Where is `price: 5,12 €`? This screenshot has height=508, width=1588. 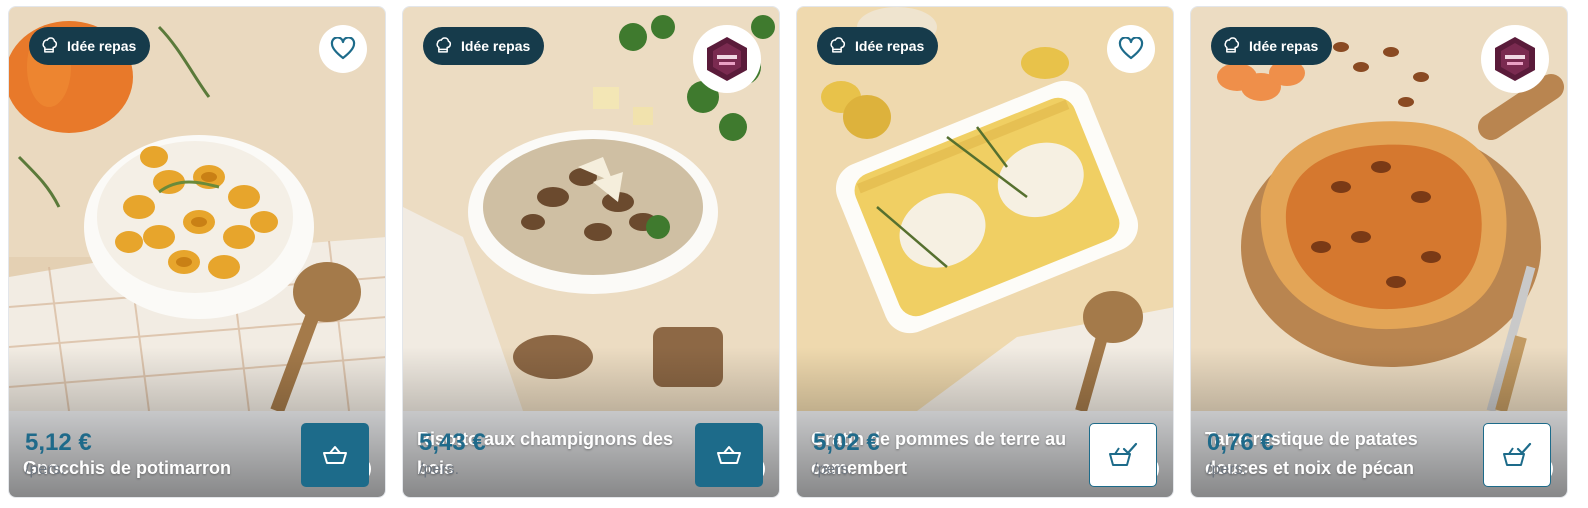 price: 5,12 € is located at coordinates (58, 442).